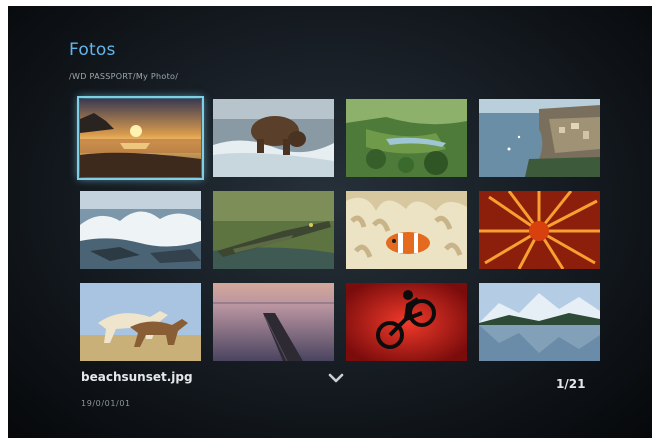  Describe the element at coordinates (571, 384) in the screenshot. I see `page-counter: 1/21` at that location.